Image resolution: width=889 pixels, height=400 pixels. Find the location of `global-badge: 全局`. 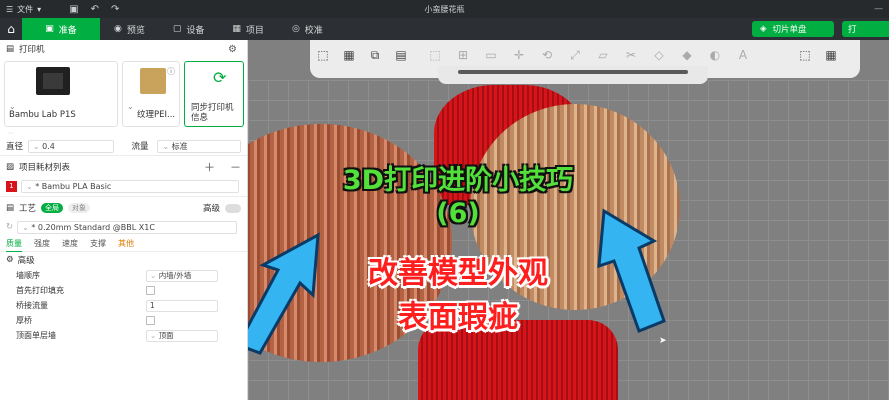

global-badge: 全局 is located at coordinates (52, 208).